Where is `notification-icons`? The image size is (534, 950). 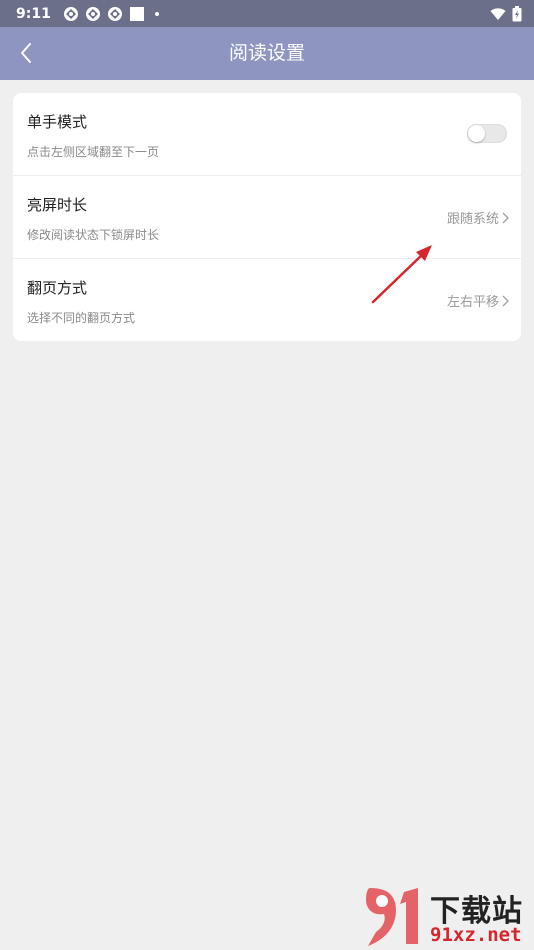
notification-icons is located at coordinates (113, 14).